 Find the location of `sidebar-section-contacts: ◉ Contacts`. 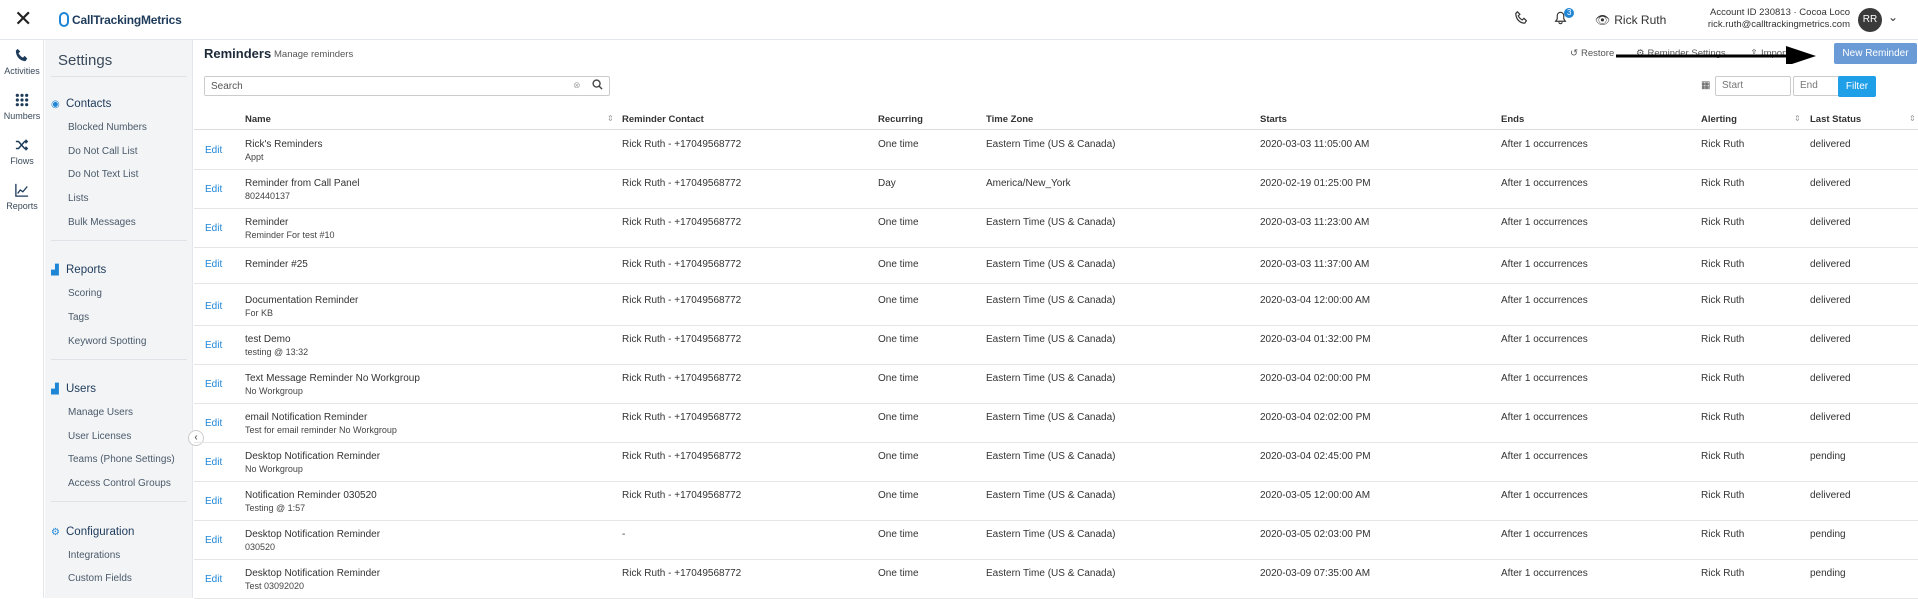

sidebar-section-contacts: ◉ Contacts is located at coordinates (81, 104).